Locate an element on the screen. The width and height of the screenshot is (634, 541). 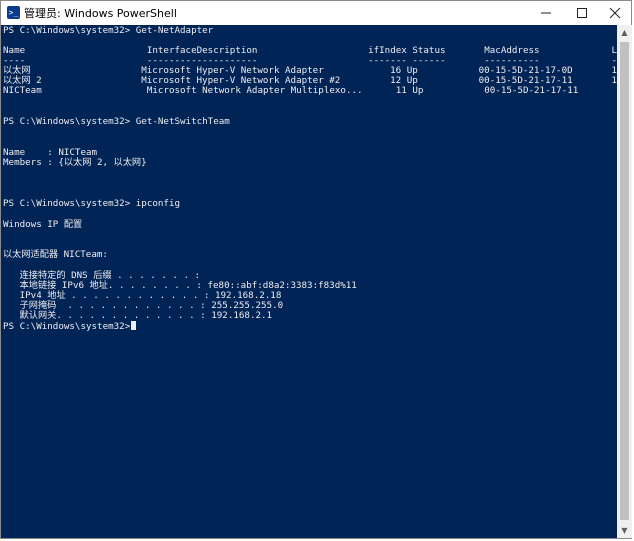
close-button is located at coordinates (615, 13).